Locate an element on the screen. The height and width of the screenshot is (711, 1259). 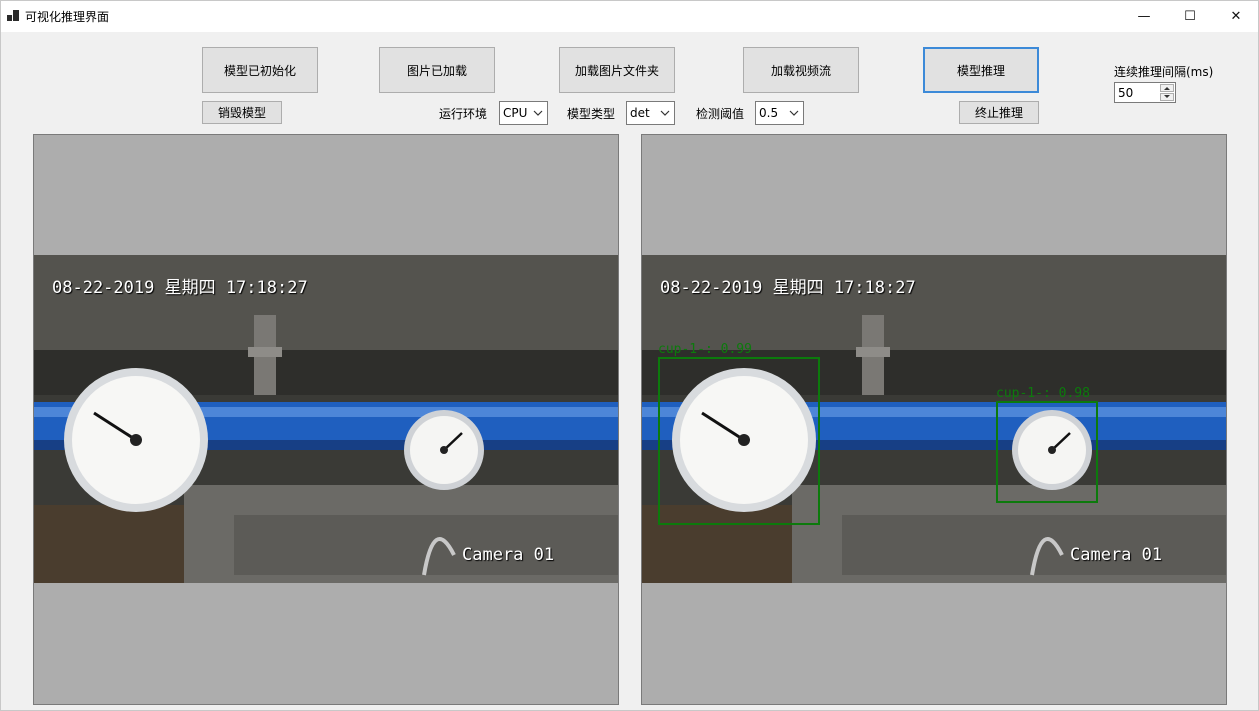
detection-label: cup-1-: 0.99 is located at coordinates (705, 349).